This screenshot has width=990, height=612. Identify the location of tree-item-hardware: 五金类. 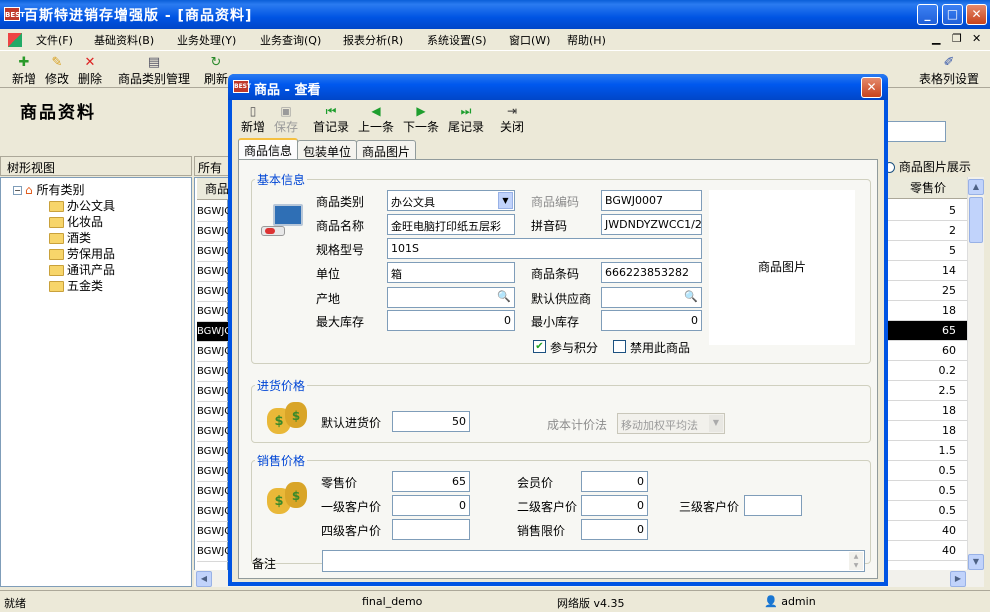
(76, 285).